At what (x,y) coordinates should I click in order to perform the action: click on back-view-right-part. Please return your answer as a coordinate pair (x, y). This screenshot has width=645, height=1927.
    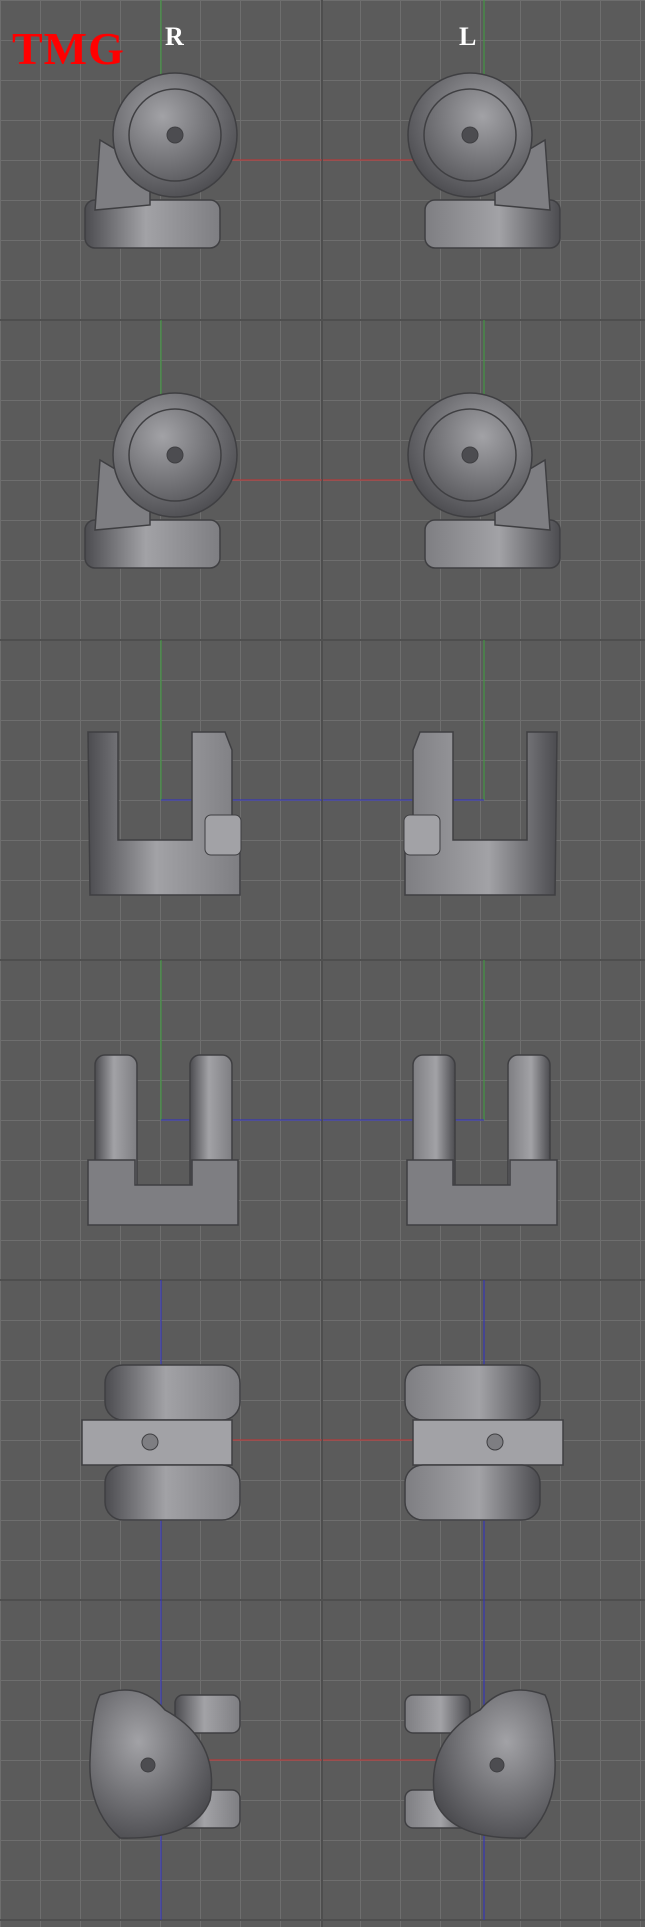
    Looking at the image, I should click on (161, 480).